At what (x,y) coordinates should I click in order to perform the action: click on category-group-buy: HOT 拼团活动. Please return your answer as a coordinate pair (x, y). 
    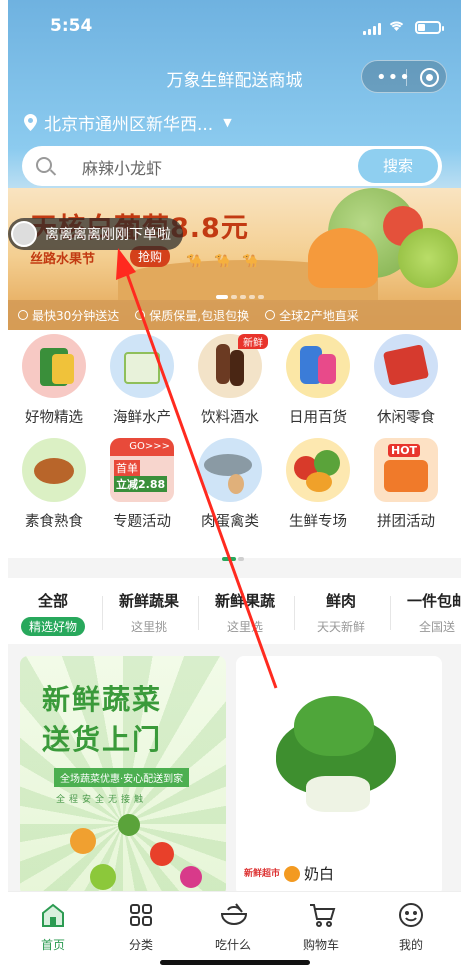
    Looking at the image, I should click on (406, 484).